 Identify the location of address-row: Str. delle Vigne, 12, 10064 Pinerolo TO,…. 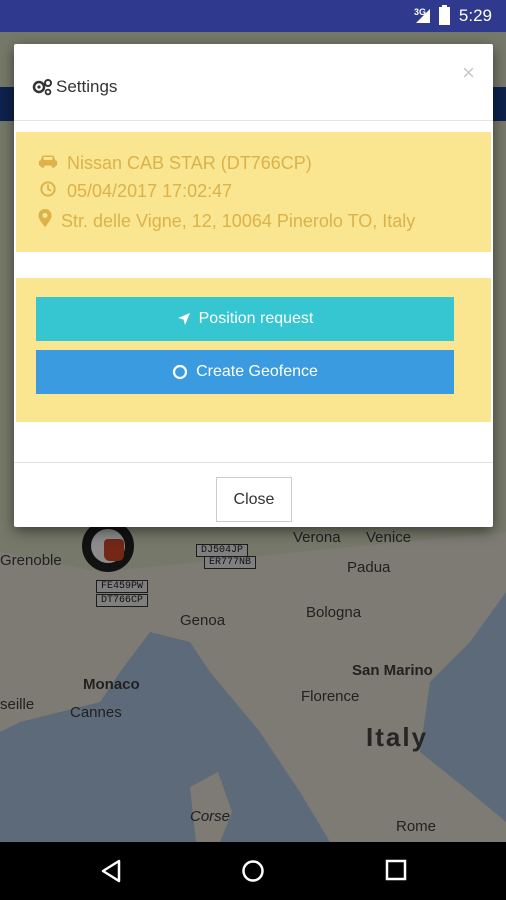
(226, 220).